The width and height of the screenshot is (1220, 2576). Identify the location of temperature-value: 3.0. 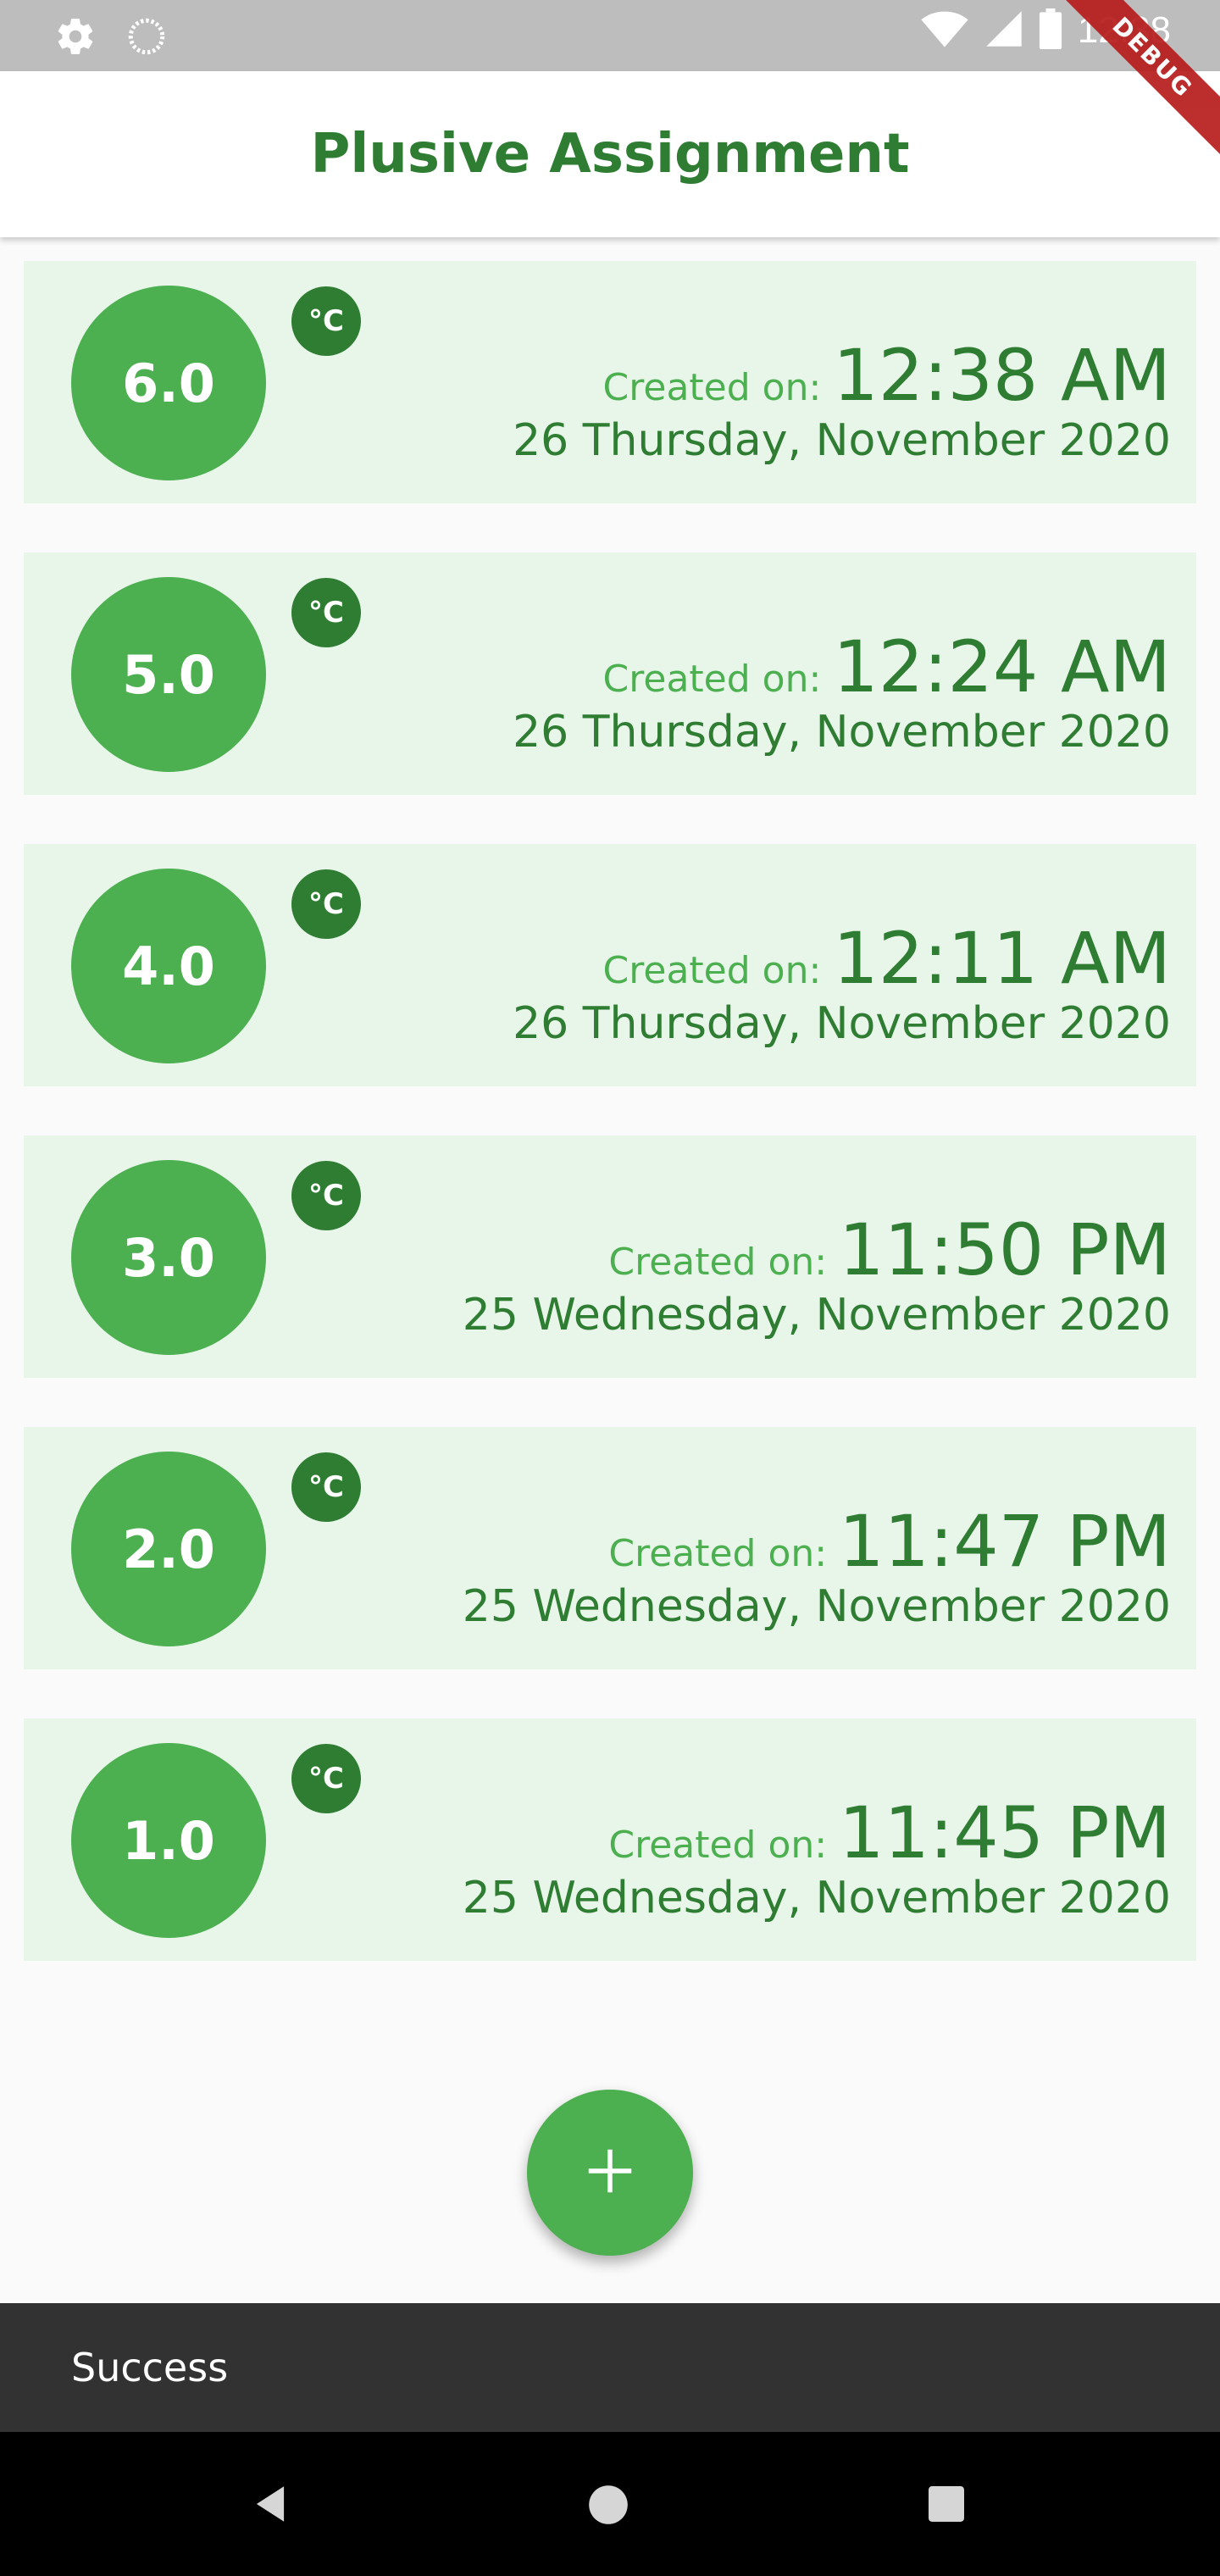
(168, 1257).